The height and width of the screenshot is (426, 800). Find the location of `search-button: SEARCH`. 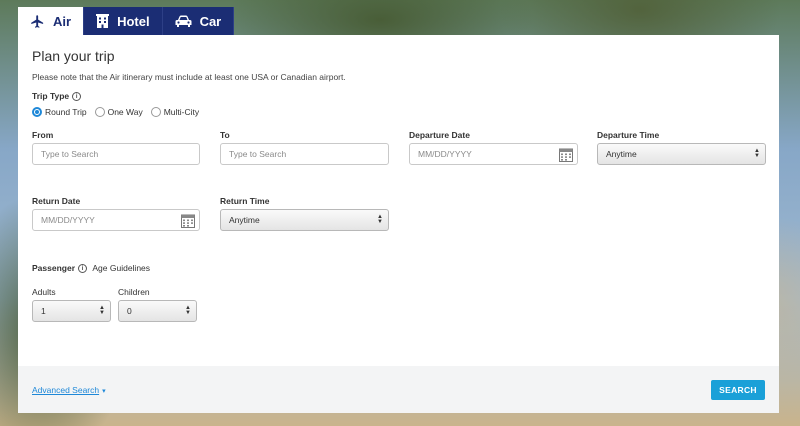

search-button: SEARCH is located at coordinates (738, 390).